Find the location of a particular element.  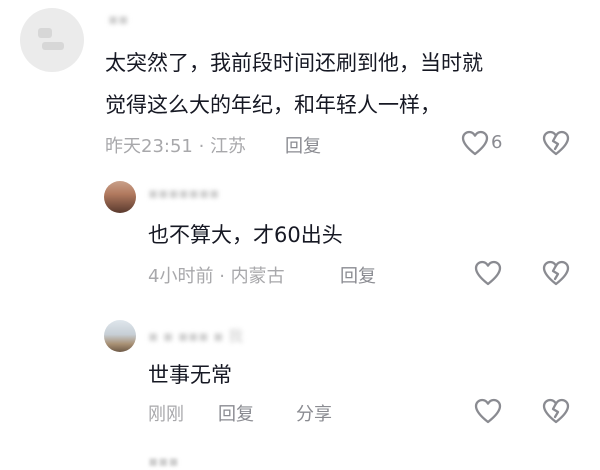

comment-meta: 昨天23:51 · 江苏 is located at coordinates (175, 145).